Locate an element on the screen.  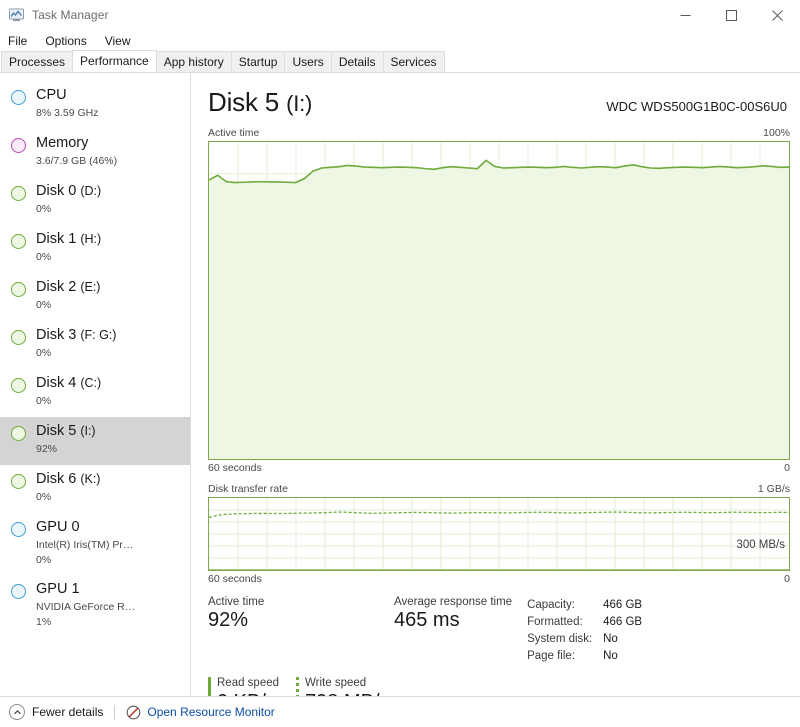
sidebar-item-label: Disk 0 (D:) is located at coordinates (69, 191).